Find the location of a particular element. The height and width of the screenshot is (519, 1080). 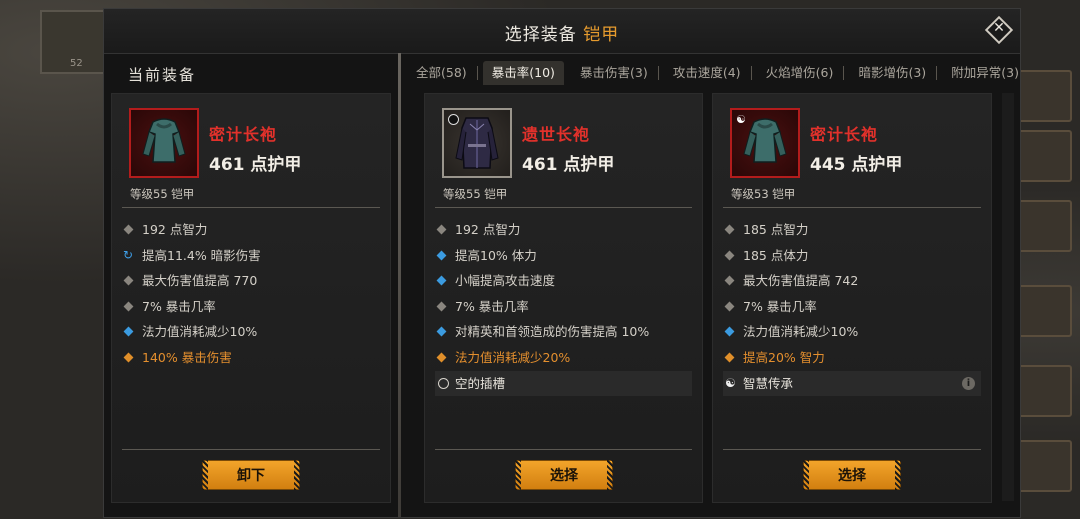

next-card-peek is located at coordinates (1008, 297).